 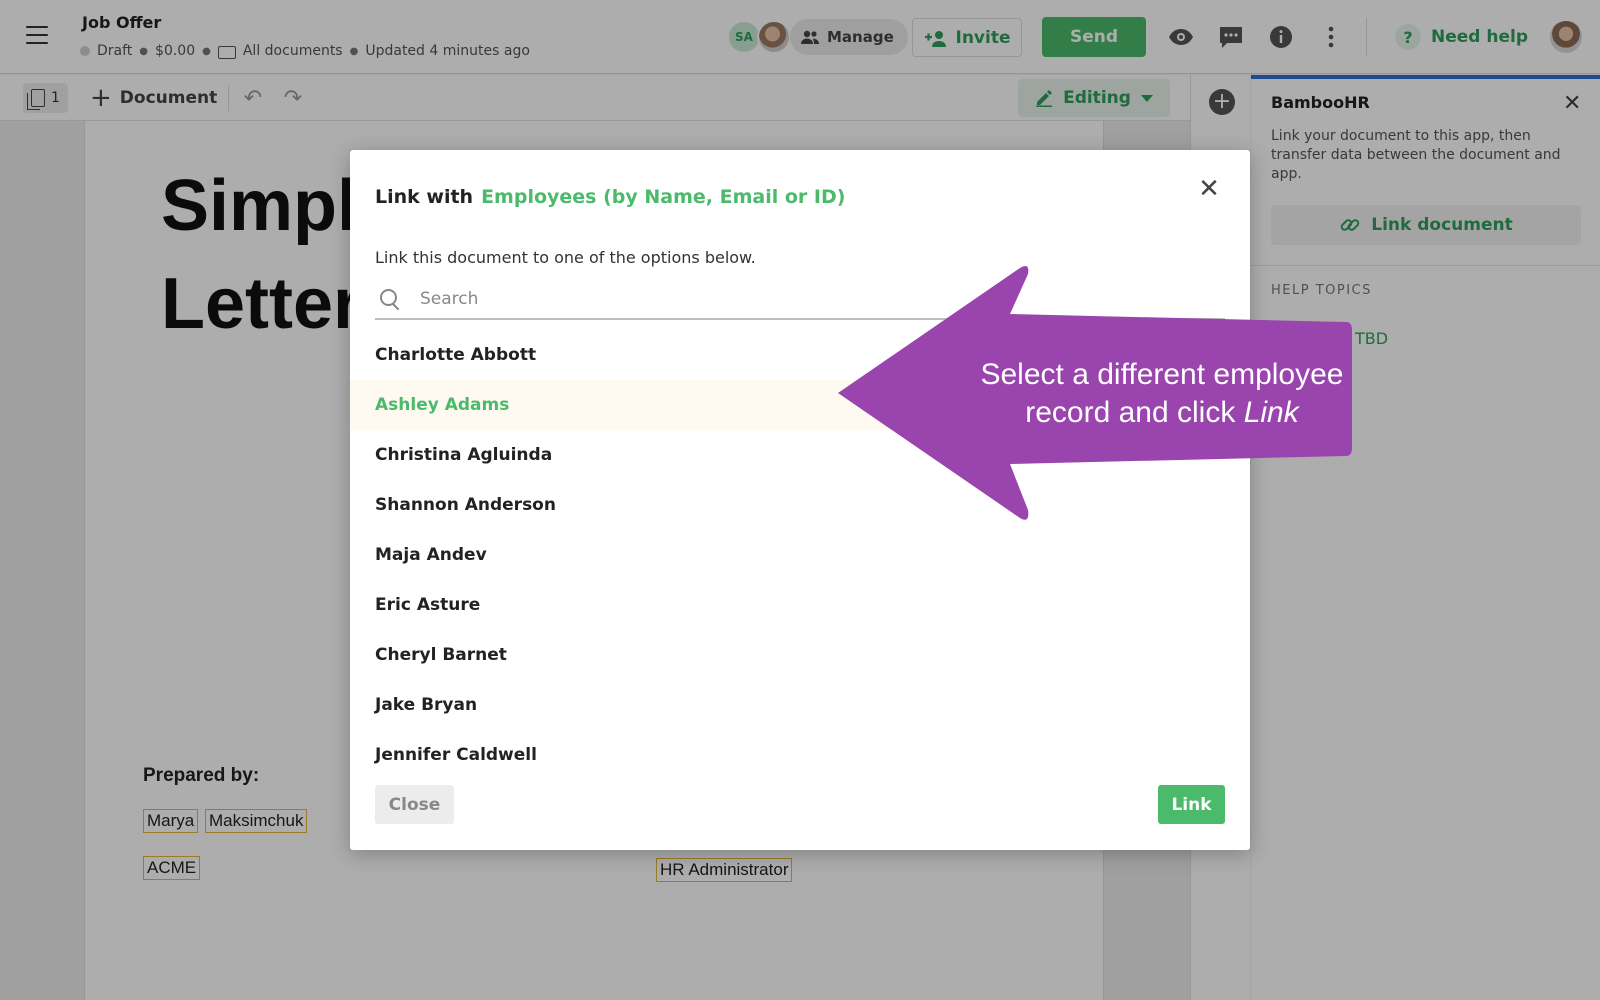 I want to click on dialog-title-prefix: Link with, so click(x=424, y=197).